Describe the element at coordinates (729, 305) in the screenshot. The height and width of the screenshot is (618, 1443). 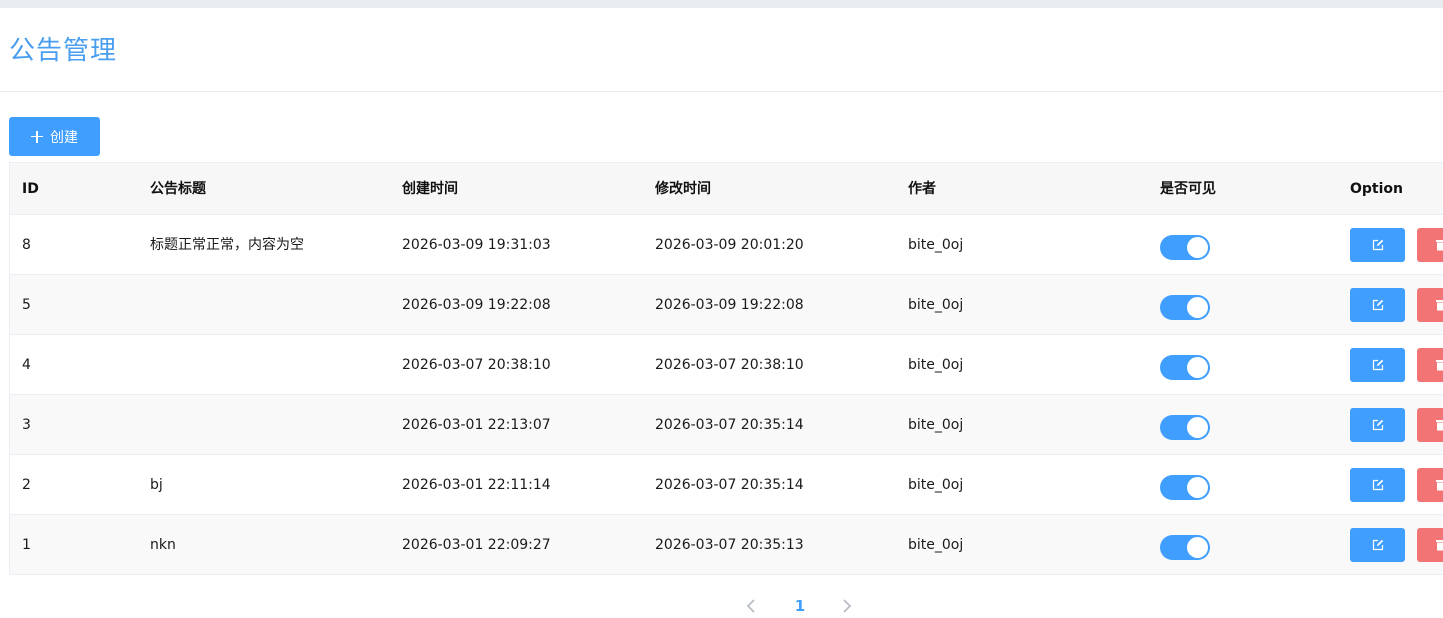
I see `cell-modified: 2026-03-09 19:22:08` at that location.